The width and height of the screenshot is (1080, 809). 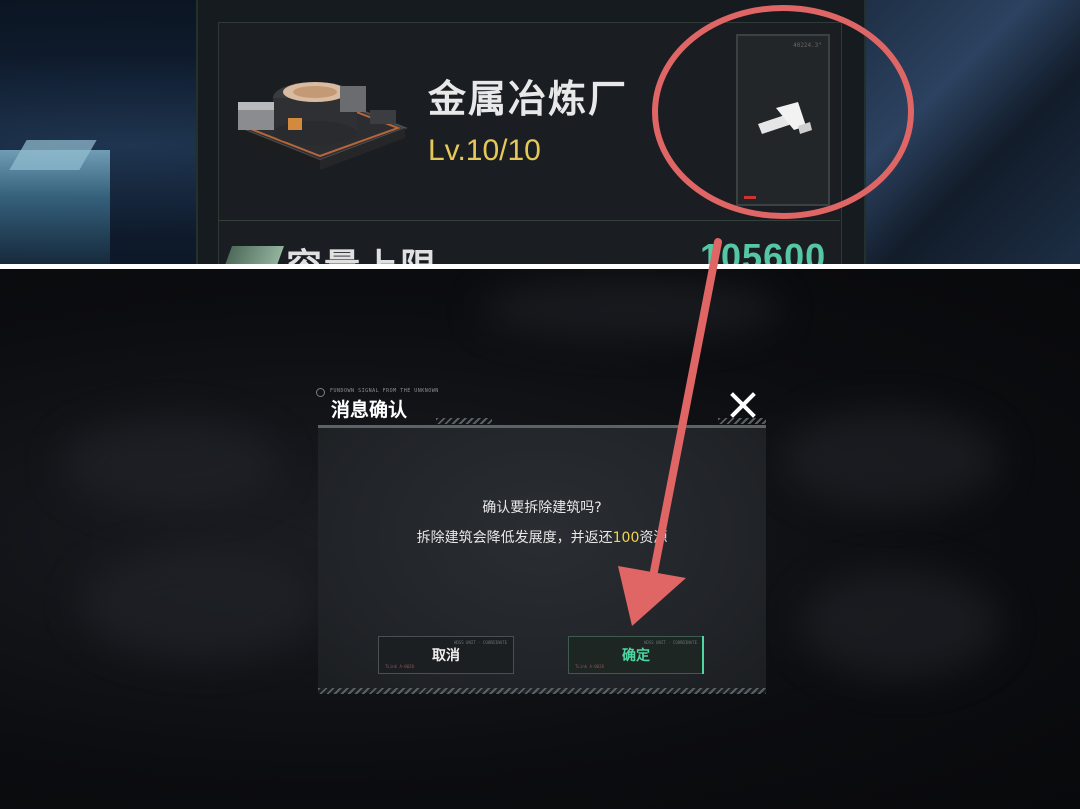 What do you see at coordinates (322, 126) in the screenshot?
I see `metal-smelter-building-icon` at bounding box center [322, 126].